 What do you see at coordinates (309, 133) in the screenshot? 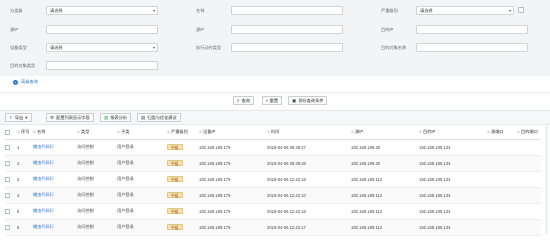
I see `header-time: ⇅时间` at bounding box center [309, 133].